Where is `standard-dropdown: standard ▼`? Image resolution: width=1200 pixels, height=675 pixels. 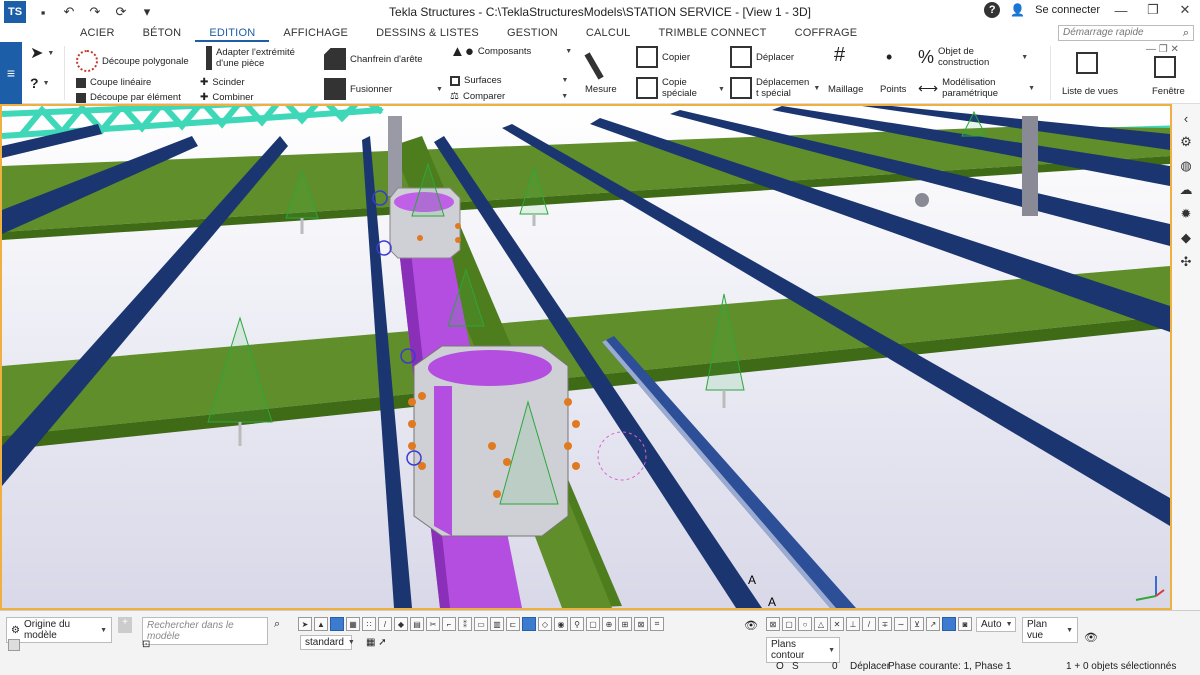 standard-dropdown: standard ▼ is located at coordinates (327, 642).